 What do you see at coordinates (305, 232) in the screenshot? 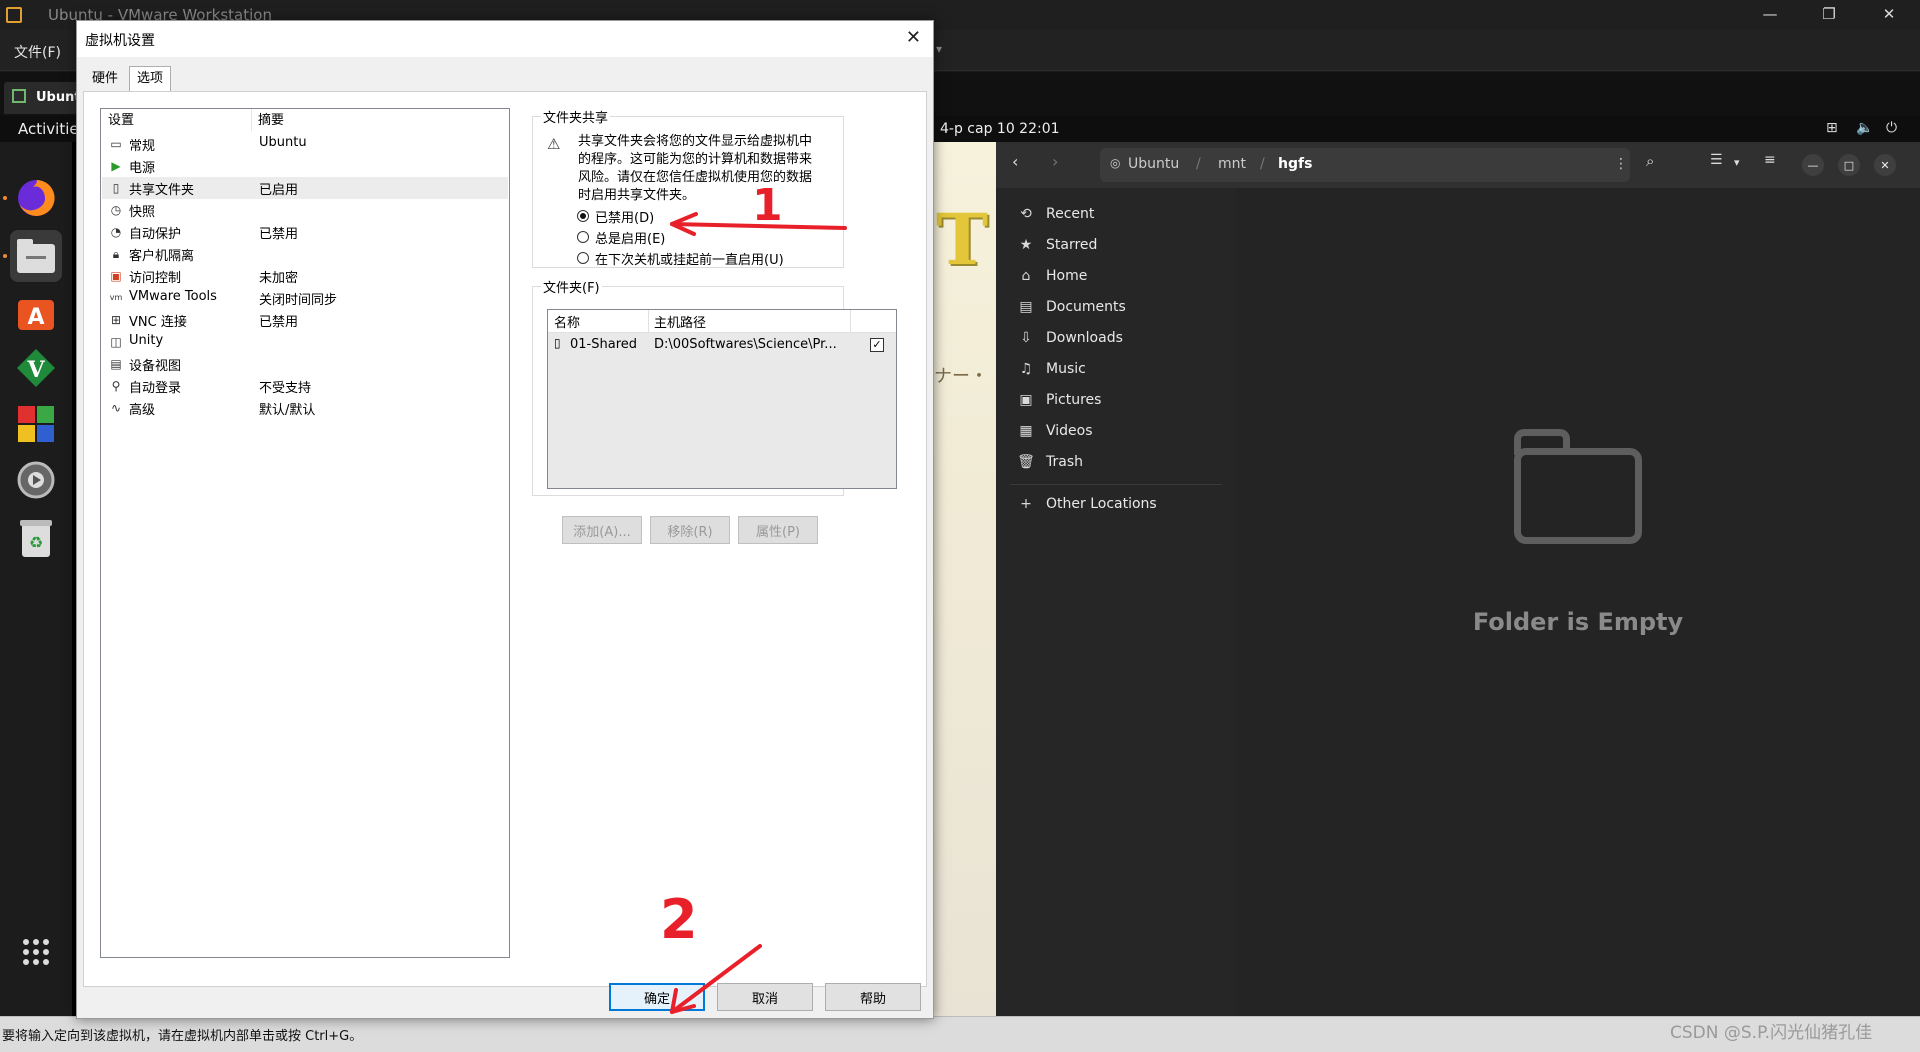
I see `setting-row-autoprotect: ◔ 自动保护 已禁用` at bounding box center [305, 232].